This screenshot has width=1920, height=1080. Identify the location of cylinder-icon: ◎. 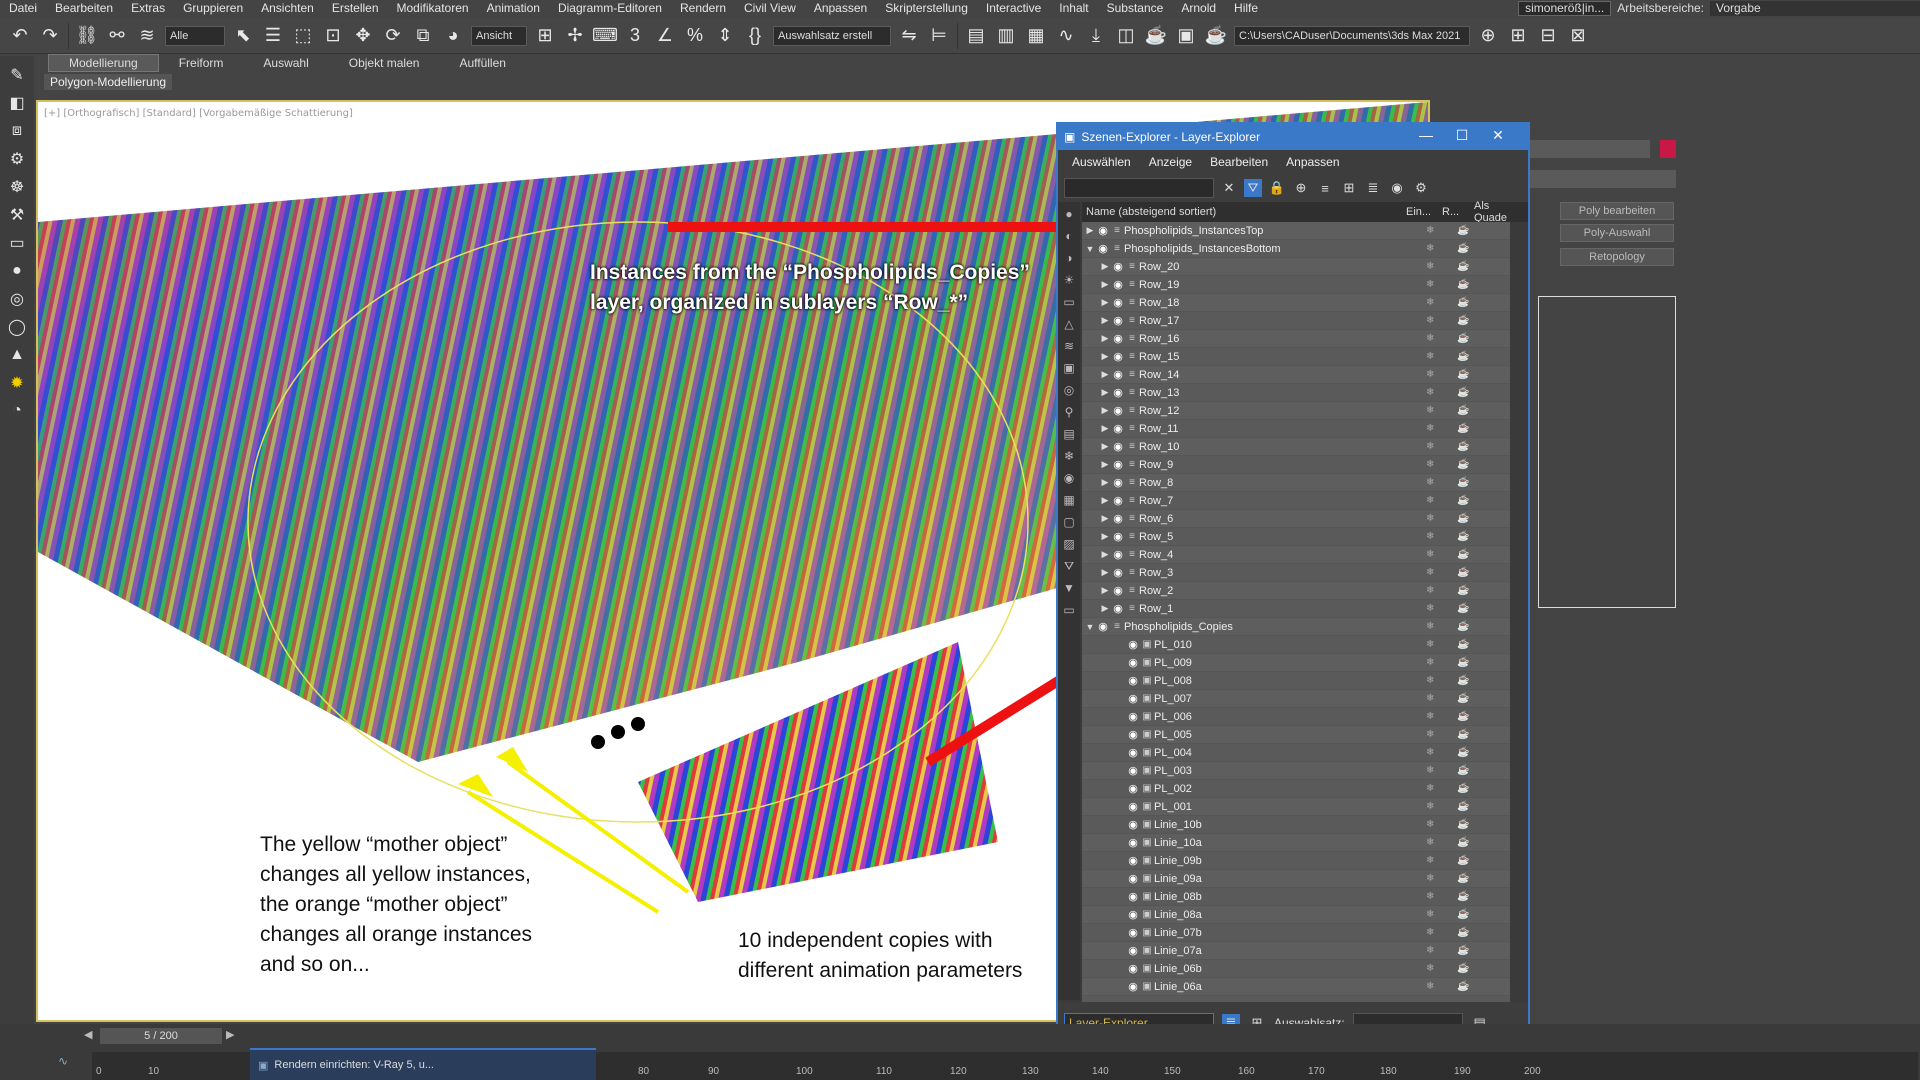
(17, 299).